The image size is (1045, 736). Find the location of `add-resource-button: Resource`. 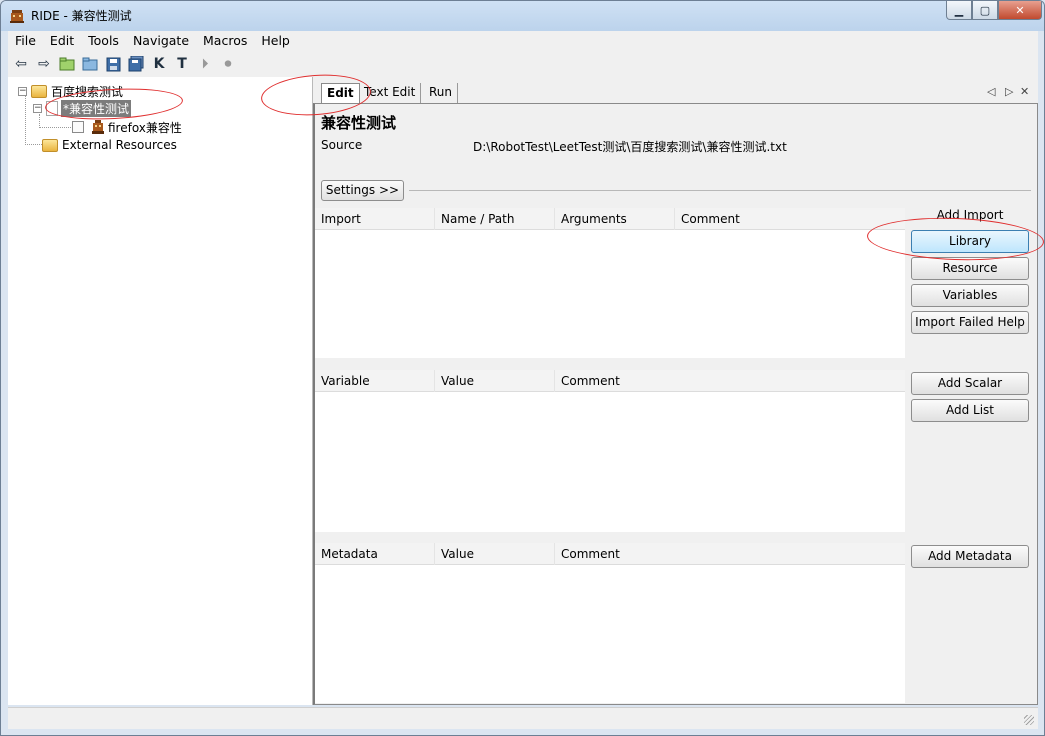

add-resource-button: Resource is located at coordinates (970, 268).